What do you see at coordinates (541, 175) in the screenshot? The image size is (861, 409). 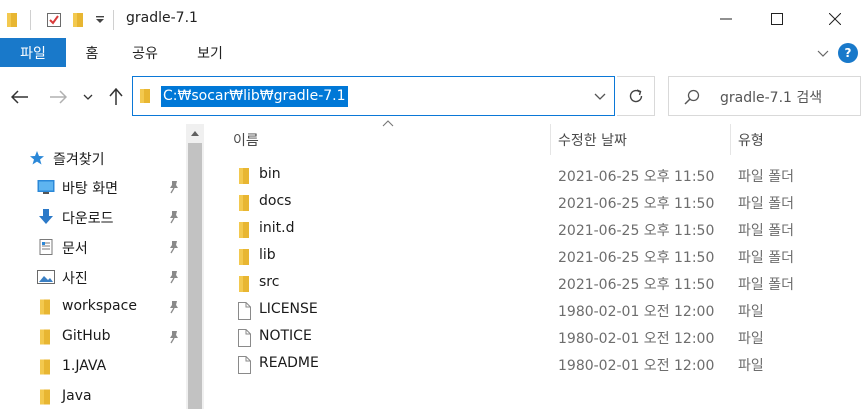 I see `table-row: bin 2021-06-25 오후 11:50 파일 폴더` at bounding box center [541, 175].